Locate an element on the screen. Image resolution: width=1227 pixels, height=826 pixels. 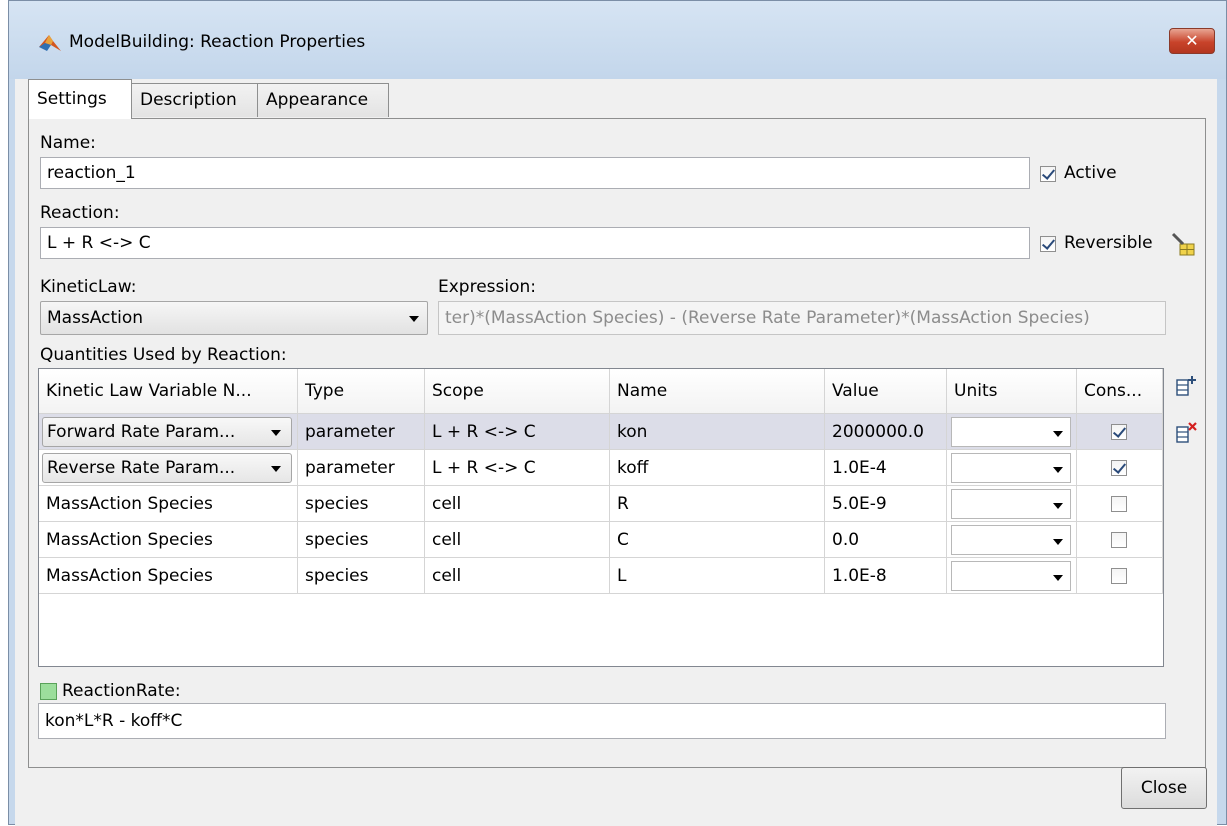
scope-cell: L + R <-> C is located at coordinates (517, 468).